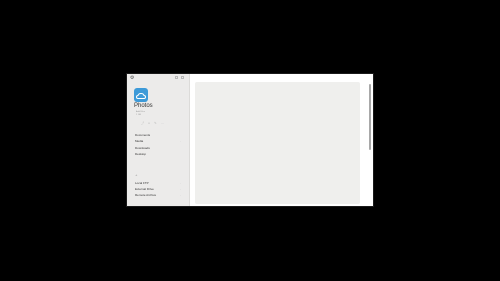  I want to click on settings-gear-icon: ⚙, so click(132, 78).